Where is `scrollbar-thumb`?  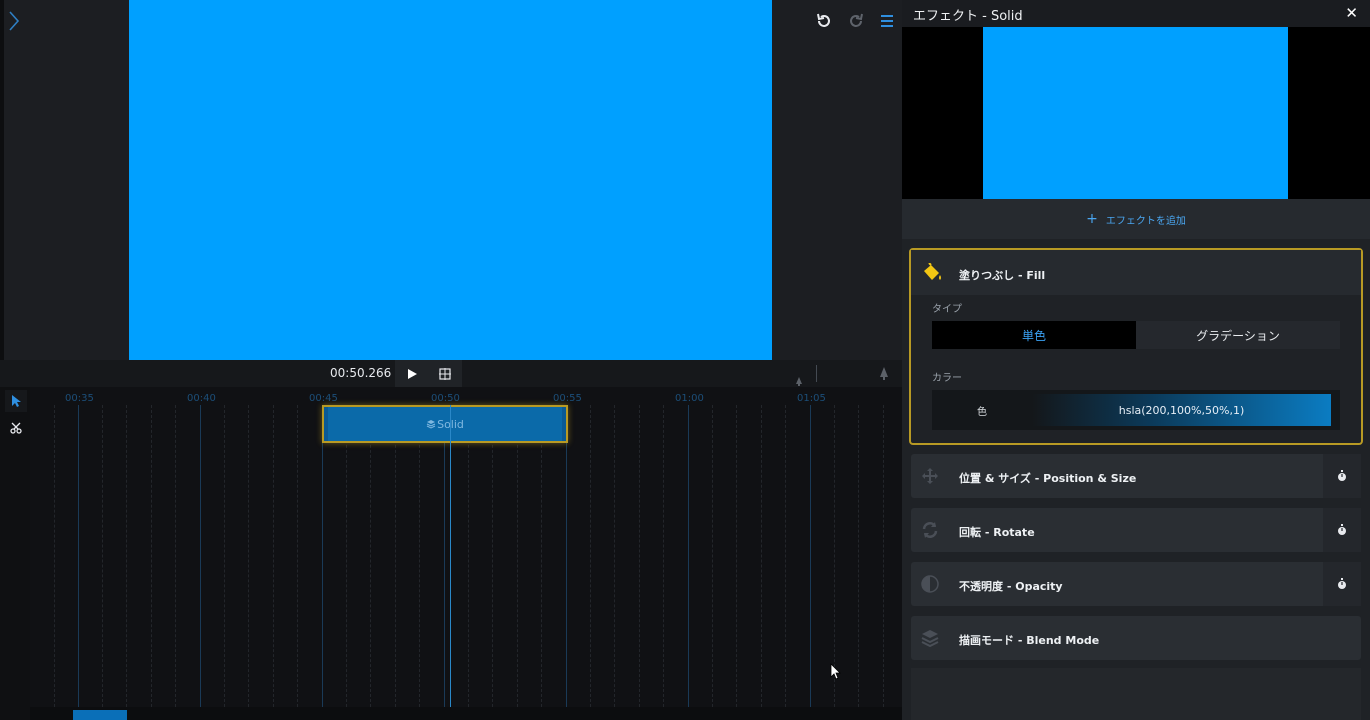
scrollbar-thumb is located at coordinates (100, 715).